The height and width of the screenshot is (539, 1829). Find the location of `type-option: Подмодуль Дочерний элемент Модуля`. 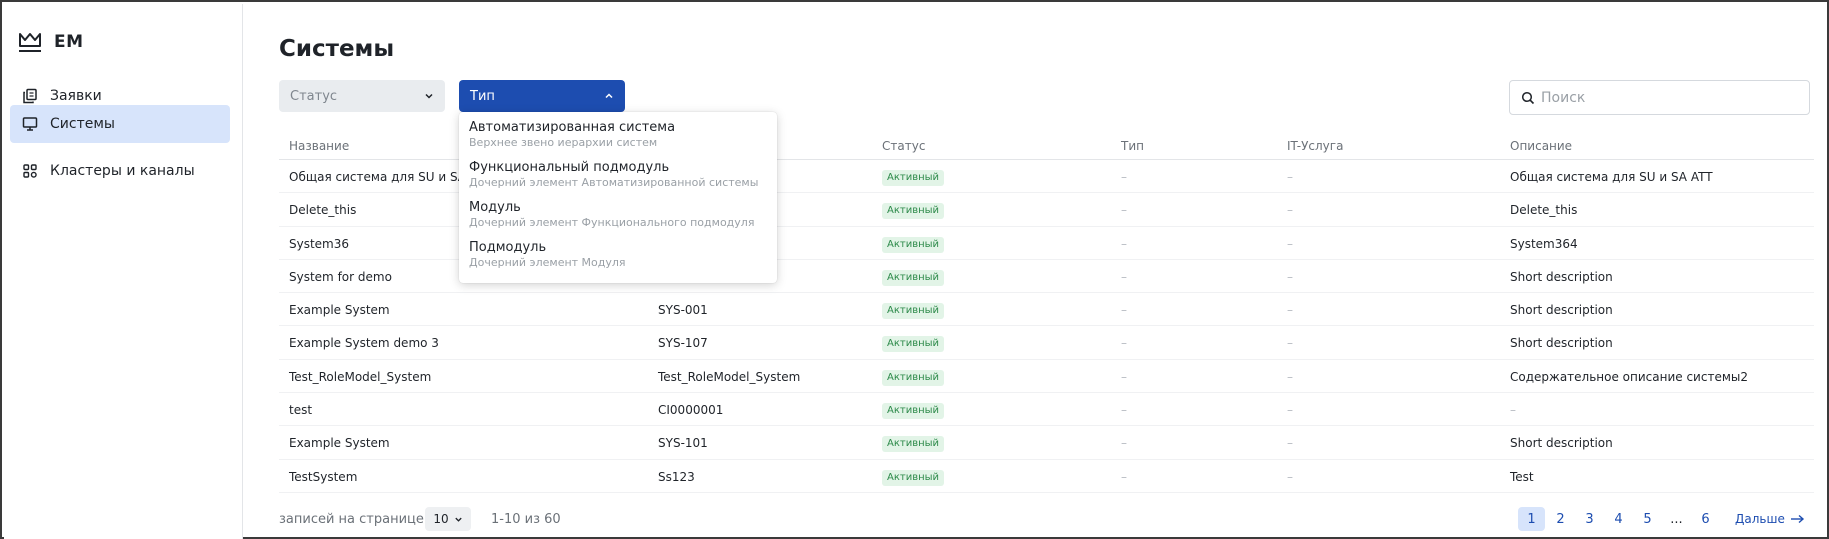

type-option: Подмодуль Дочерний элемент Модуля is located at coordinates (618, 258).